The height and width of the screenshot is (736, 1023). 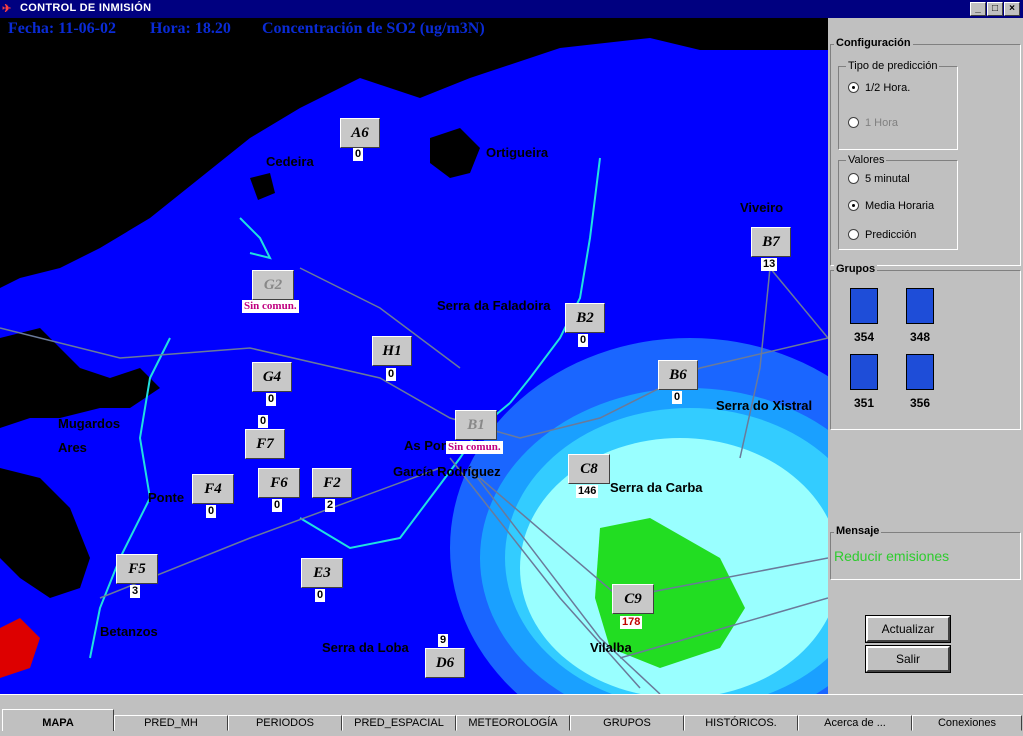 I want to click on place-garcia: García Rodríguez, so click(x=447, y=471).